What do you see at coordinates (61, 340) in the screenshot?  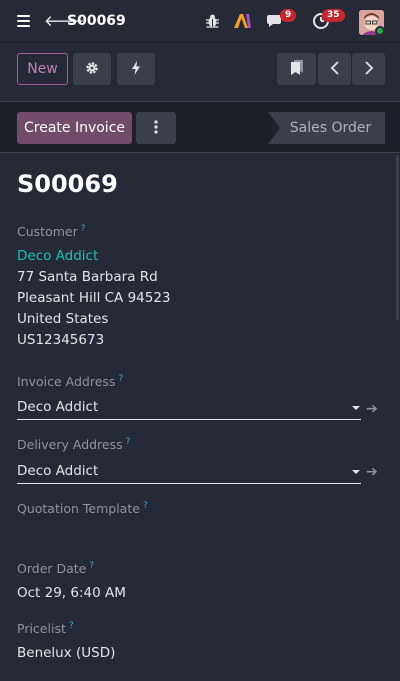 I see `tax-id: US12345673` at bounding box center [61, 340].